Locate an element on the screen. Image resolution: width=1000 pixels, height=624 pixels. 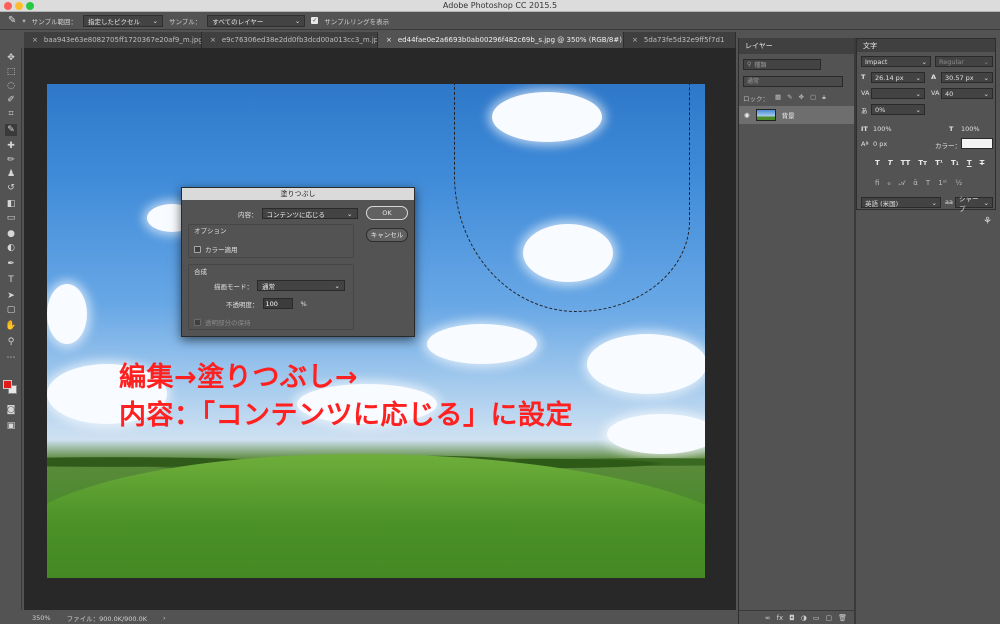
fx-icon: fx is located at coordinates (780, 618).